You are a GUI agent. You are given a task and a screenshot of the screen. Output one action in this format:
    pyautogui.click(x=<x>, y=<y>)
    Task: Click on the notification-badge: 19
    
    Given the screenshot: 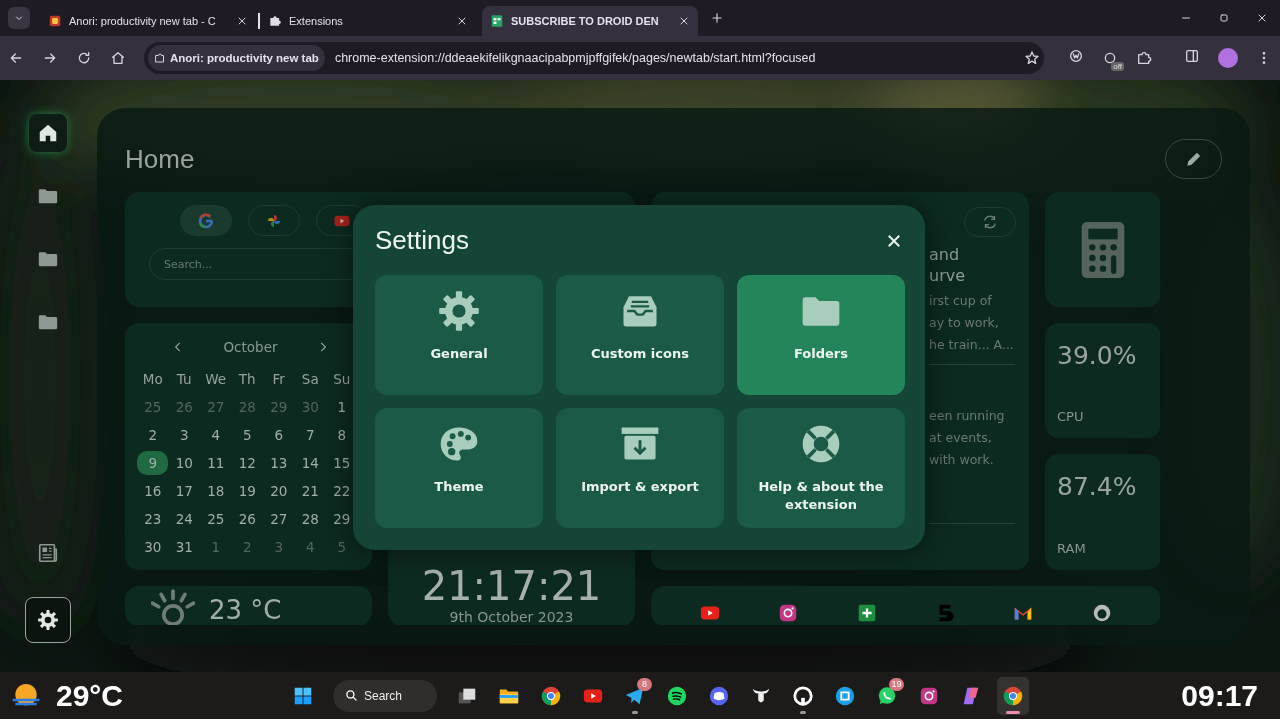 What is the action you would take?
    pyautogui.click(x=896, y=684)
    